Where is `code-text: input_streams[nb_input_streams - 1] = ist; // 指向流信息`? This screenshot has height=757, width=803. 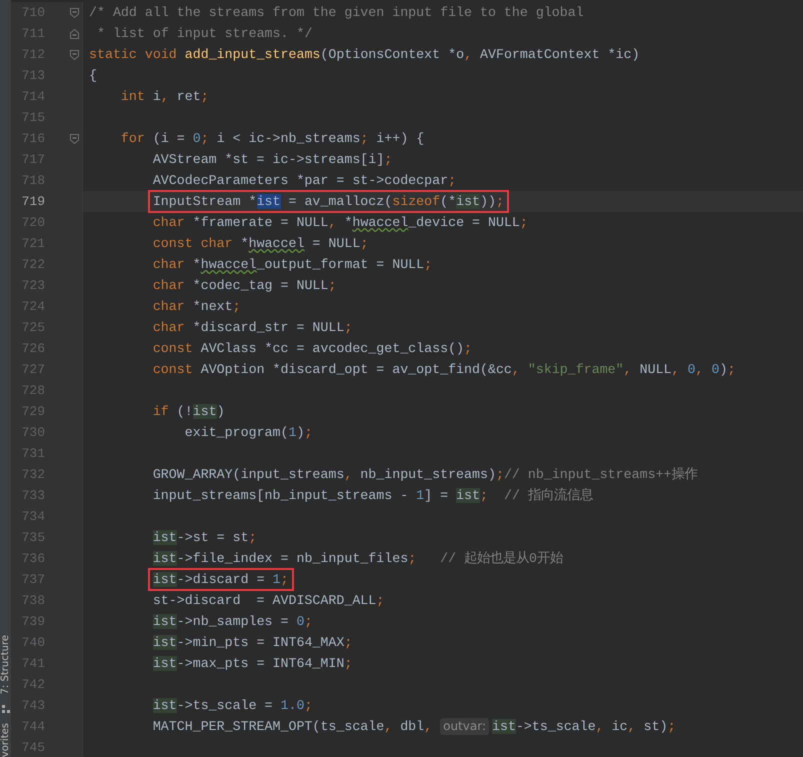
code-text: input_streams[nb_input_streams - 1] = ist; // 指向流信息 is located at coordinates (372, 495).